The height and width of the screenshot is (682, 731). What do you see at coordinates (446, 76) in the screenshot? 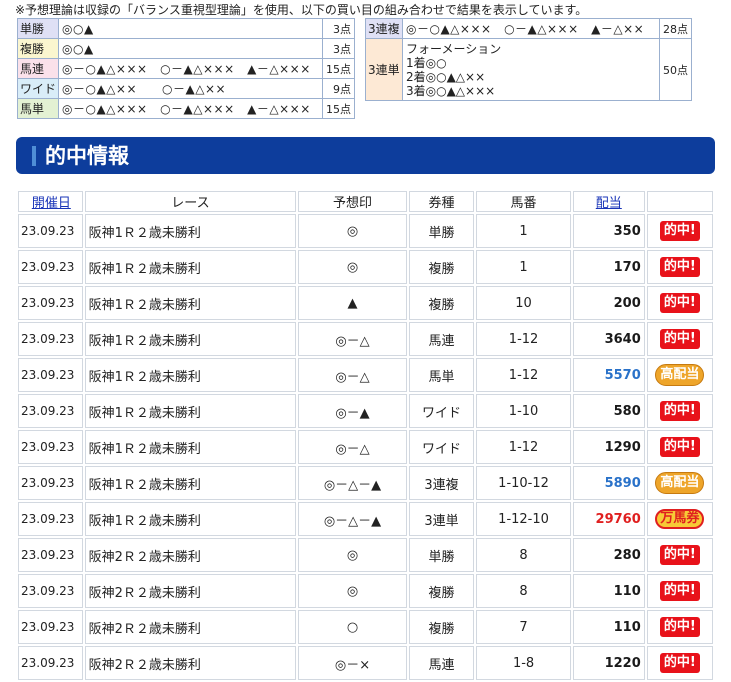
I see `formation-line: 2着◎○▲△××` at bounding box center [446, 76].